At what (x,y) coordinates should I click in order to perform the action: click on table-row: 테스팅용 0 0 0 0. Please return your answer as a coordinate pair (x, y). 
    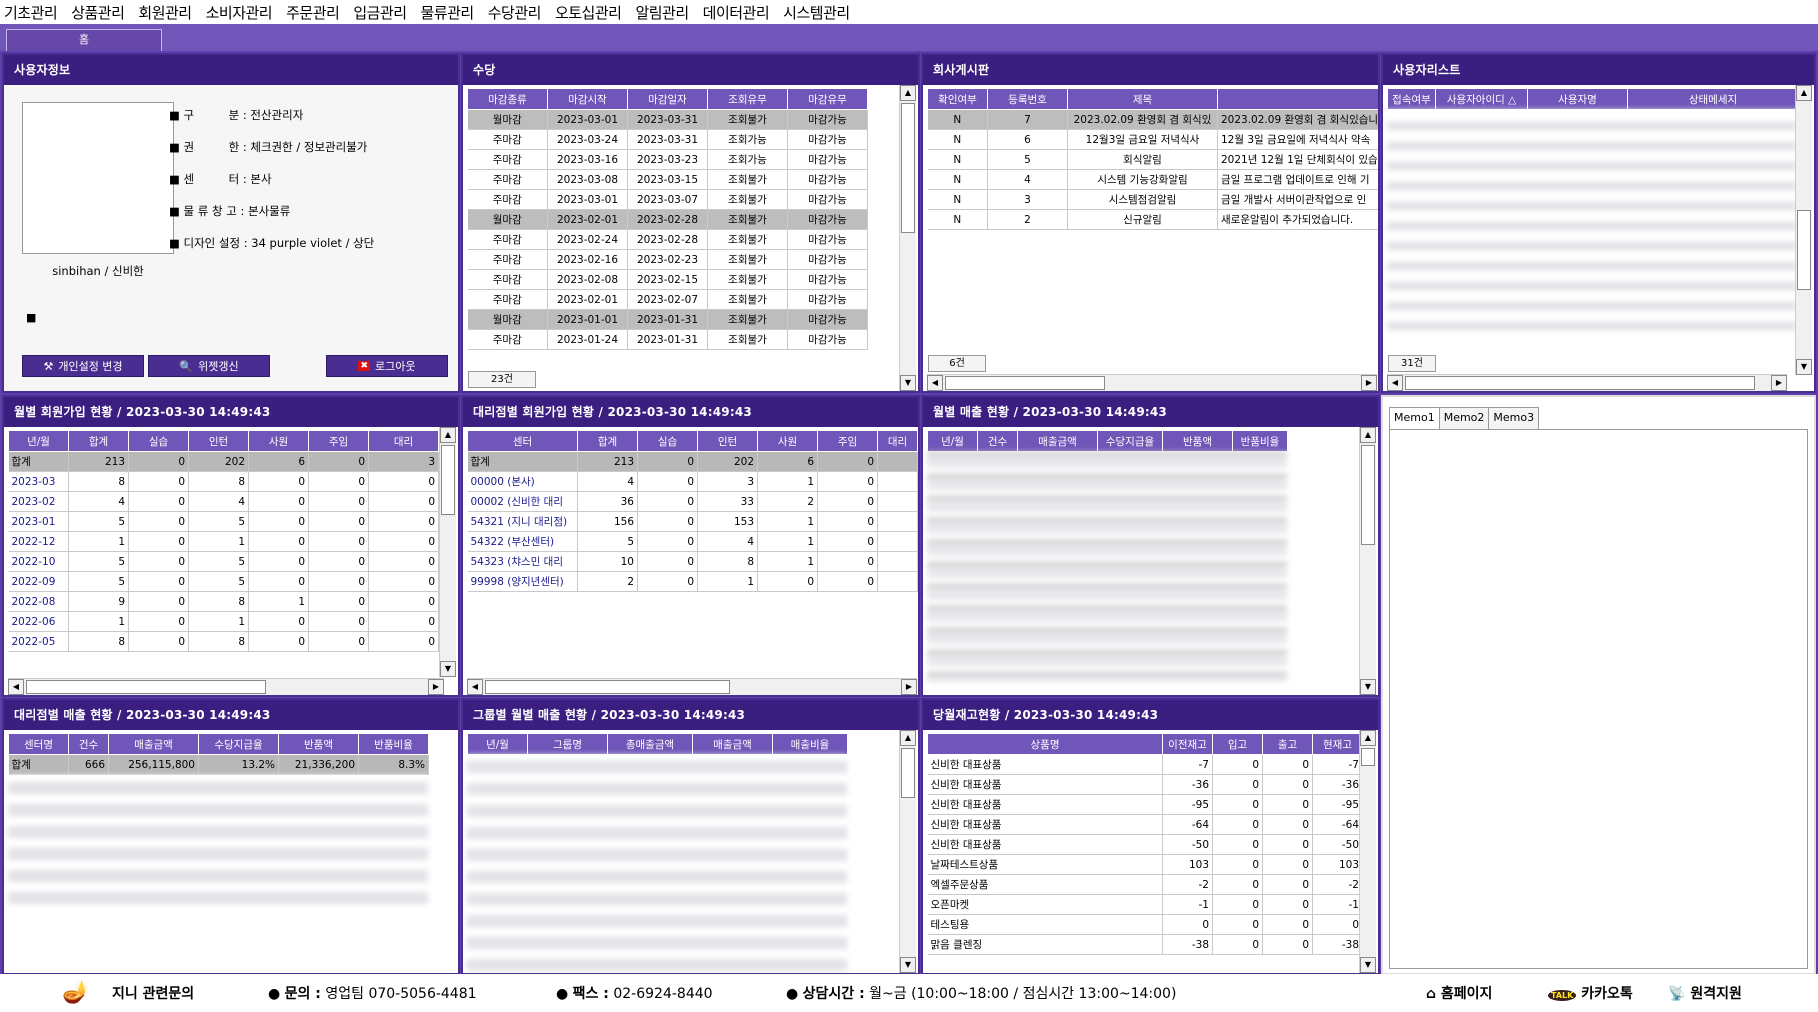
    Looking at the image, I should click on (1145, 924).